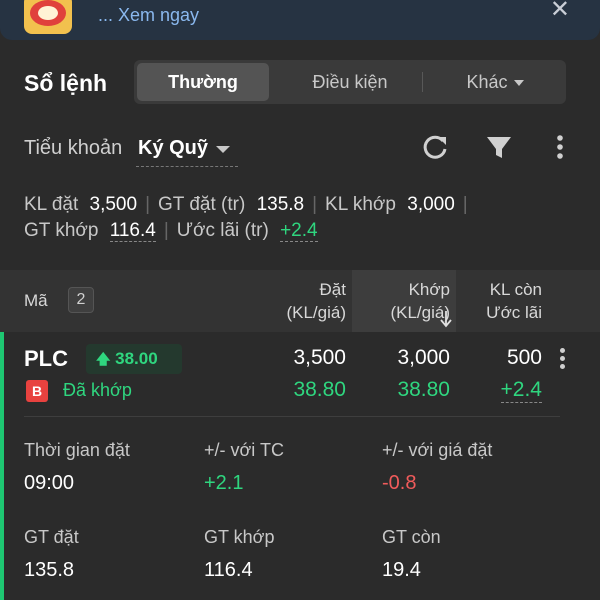 This screenshot has width=600, height=600. I want to click on row-accent-bar, so click(2, 466).